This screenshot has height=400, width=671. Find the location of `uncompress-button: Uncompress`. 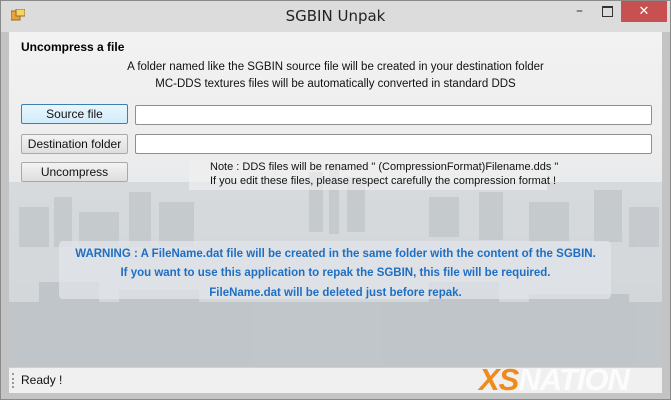

uncompress-button: Uncompress is located at coordinates (74, 172).